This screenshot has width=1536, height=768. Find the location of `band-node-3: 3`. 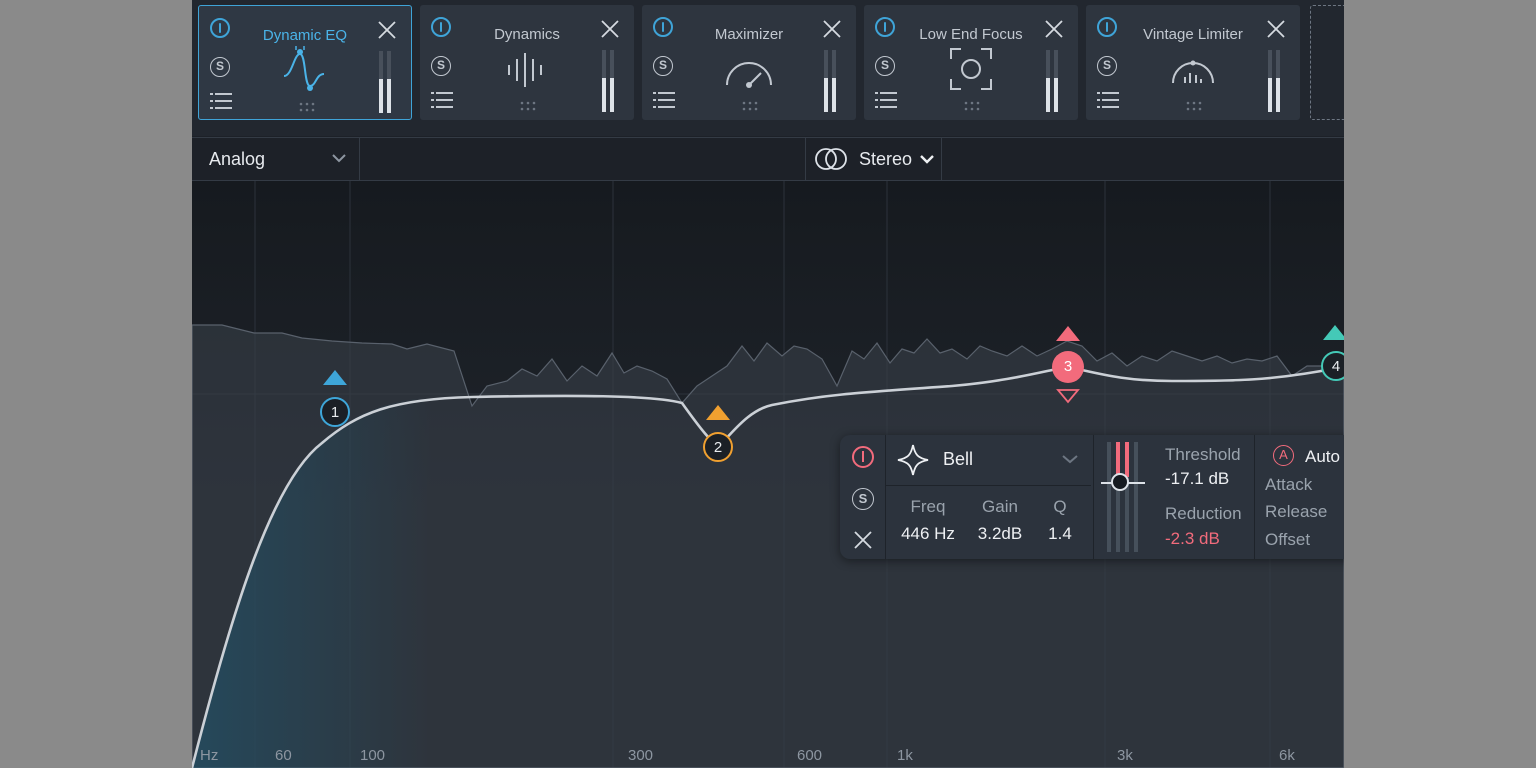

band-node-3: 3 is located at coordinates (1068, 367).